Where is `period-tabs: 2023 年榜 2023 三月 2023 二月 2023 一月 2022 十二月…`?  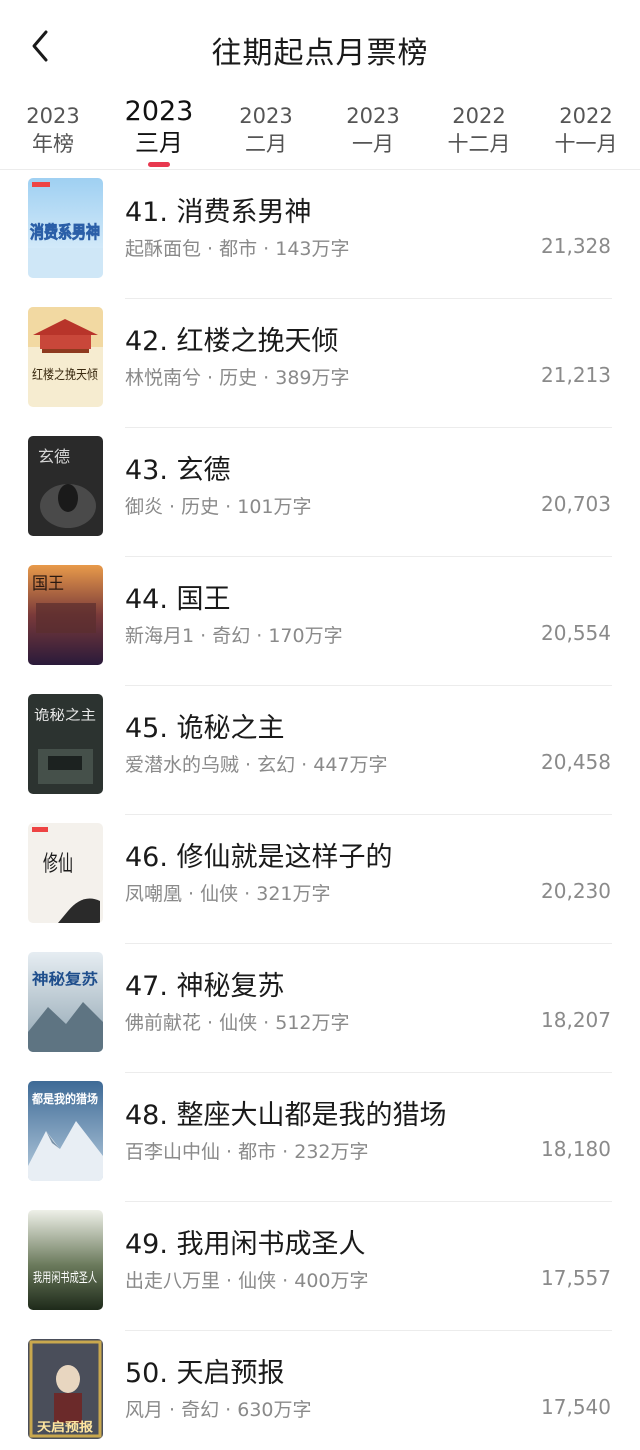 period-tabs: 2023 年榜 2023 三月 2023 二月 2023 一月 2022 十二月… is located at coordinates (320, 131).